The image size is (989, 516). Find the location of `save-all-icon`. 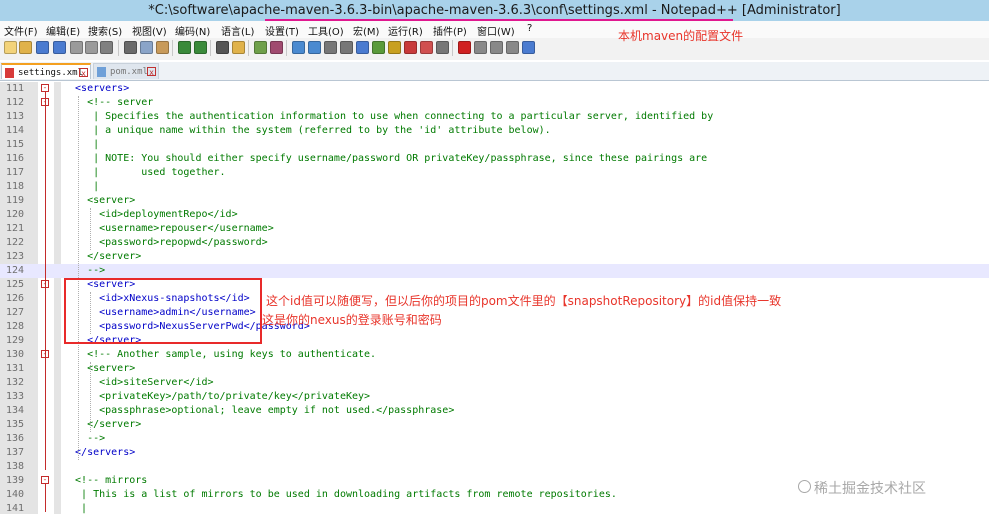

save-all-icon is located at coordinates (59, 47).